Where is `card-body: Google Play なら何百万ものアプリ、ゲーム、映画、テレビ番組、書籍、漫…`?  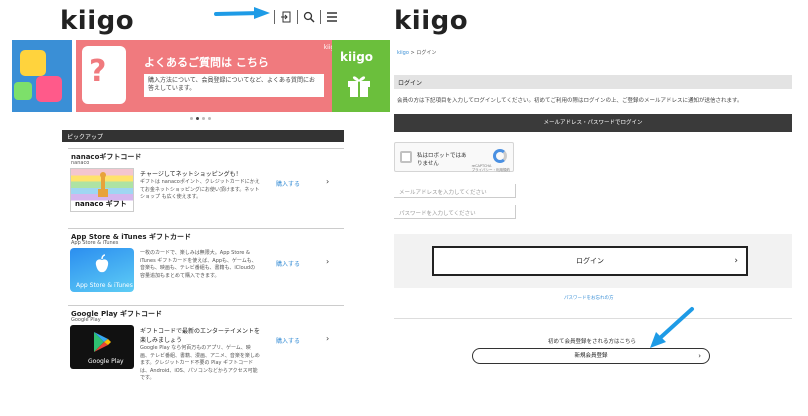 card-body: Google Play なら何百万ものアプリ、ゲーム、映画、テレビ番組、書籍、漫… is located at coordinates (200, 363).